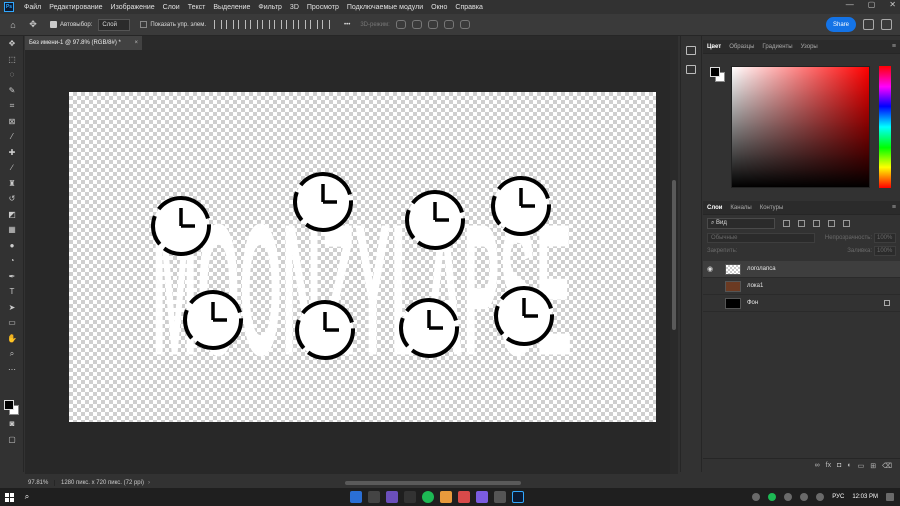  What do you see at coordinates (326, 24) in the screenshot?
I see `distribute-spacing-icon` at bounding box center [326, 24].